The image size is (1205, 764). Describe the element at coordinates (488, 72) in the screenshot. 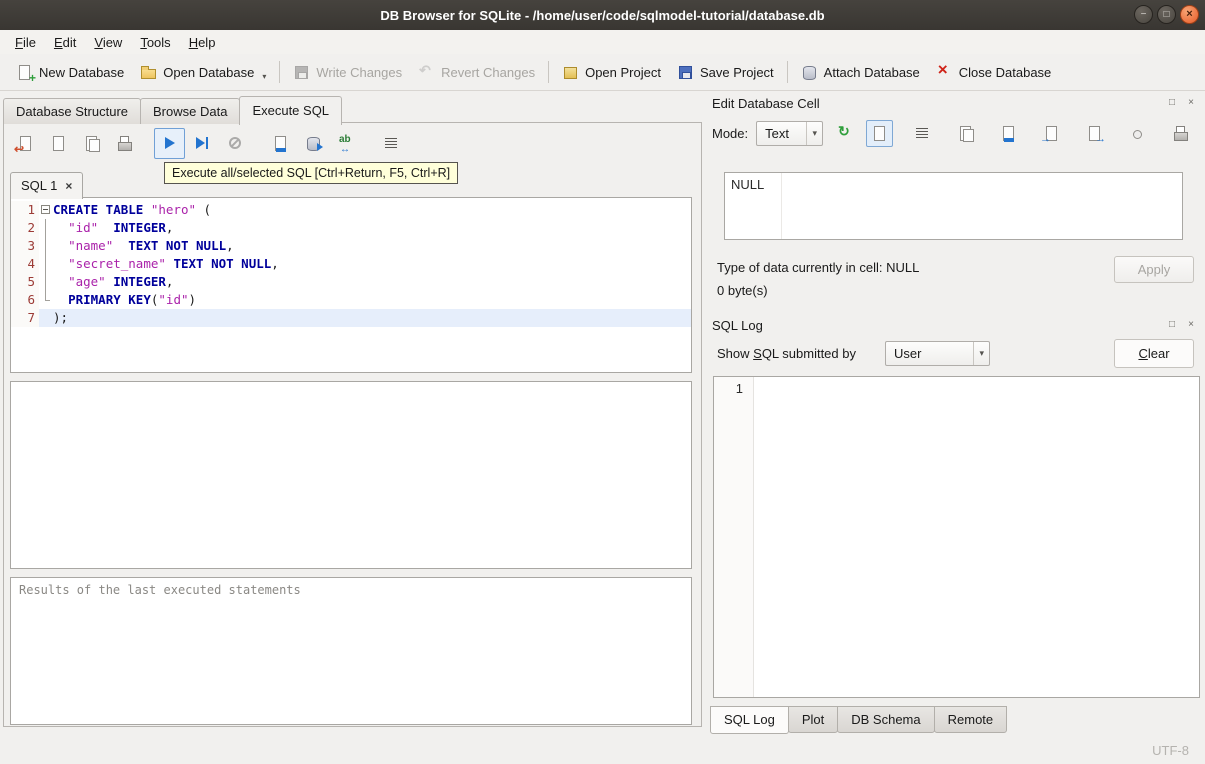

I see `toolbar-button-label: Revert Changes` at that location.